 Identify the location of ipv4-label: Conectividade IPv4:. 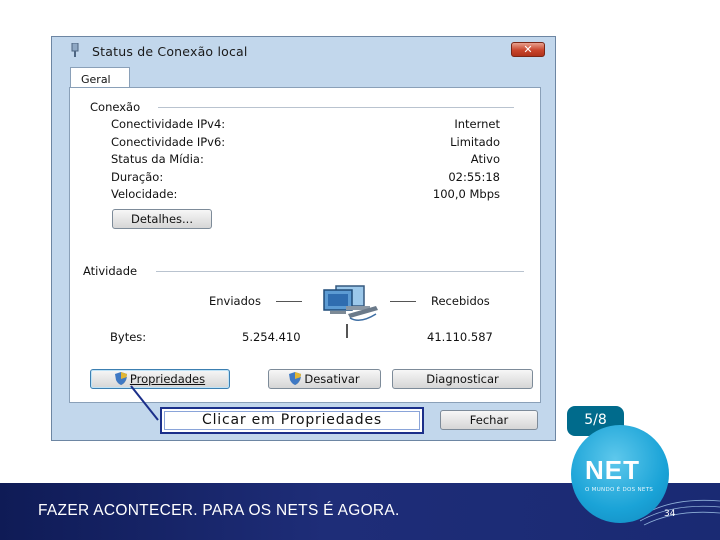
(168, 124).